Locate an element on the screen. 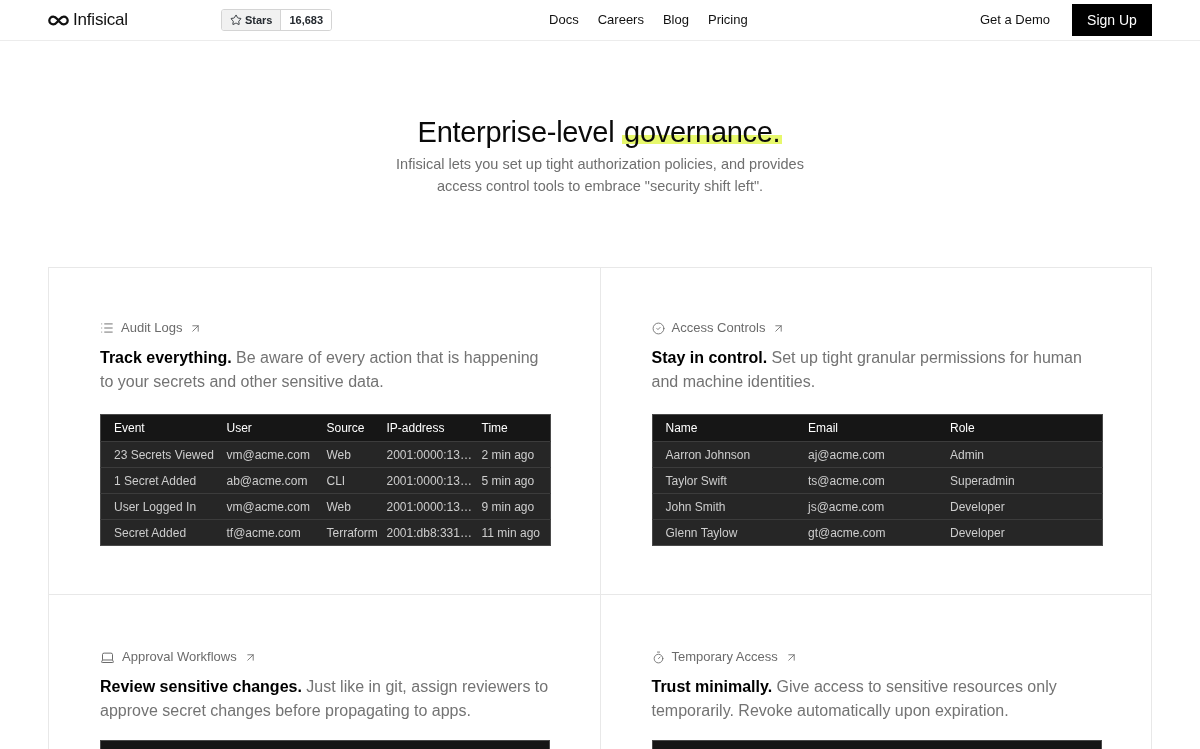  check-circle-icon is located at coordinates (658, 328).